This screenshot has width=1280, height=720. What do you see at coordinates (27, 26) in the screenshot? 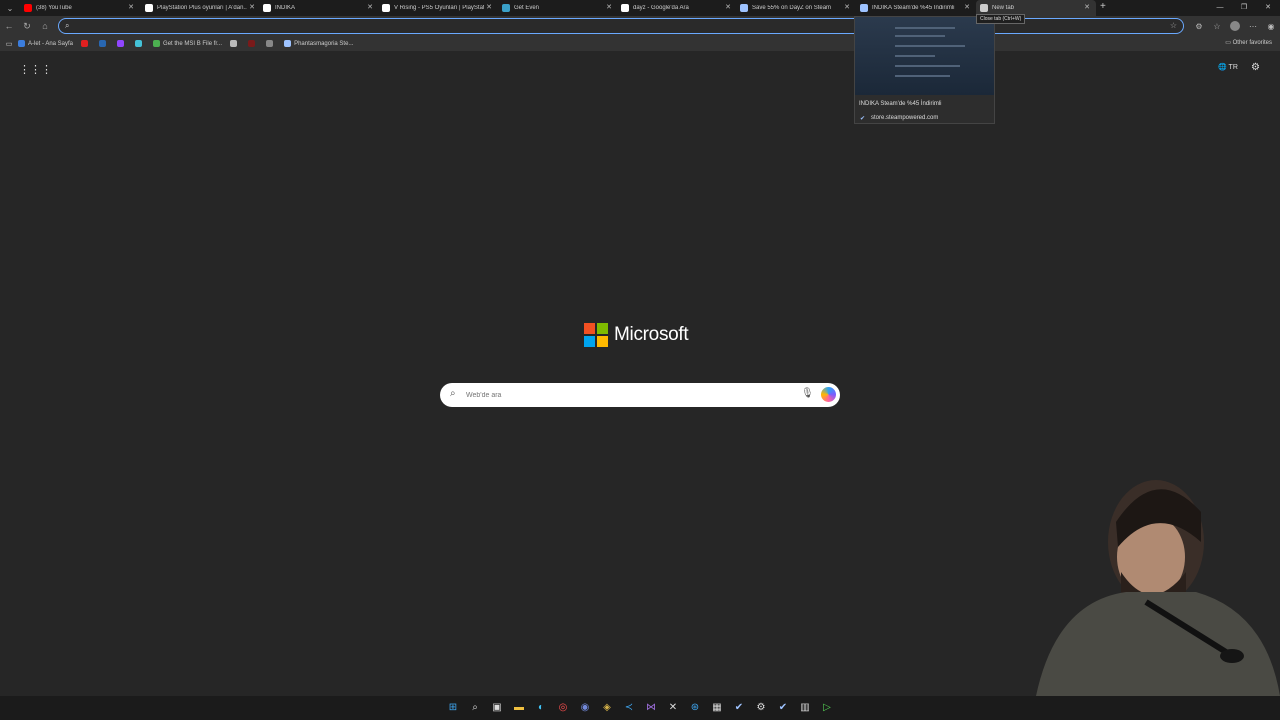
I see `refresh-icon: ↻` at bounding box center [27, 26].